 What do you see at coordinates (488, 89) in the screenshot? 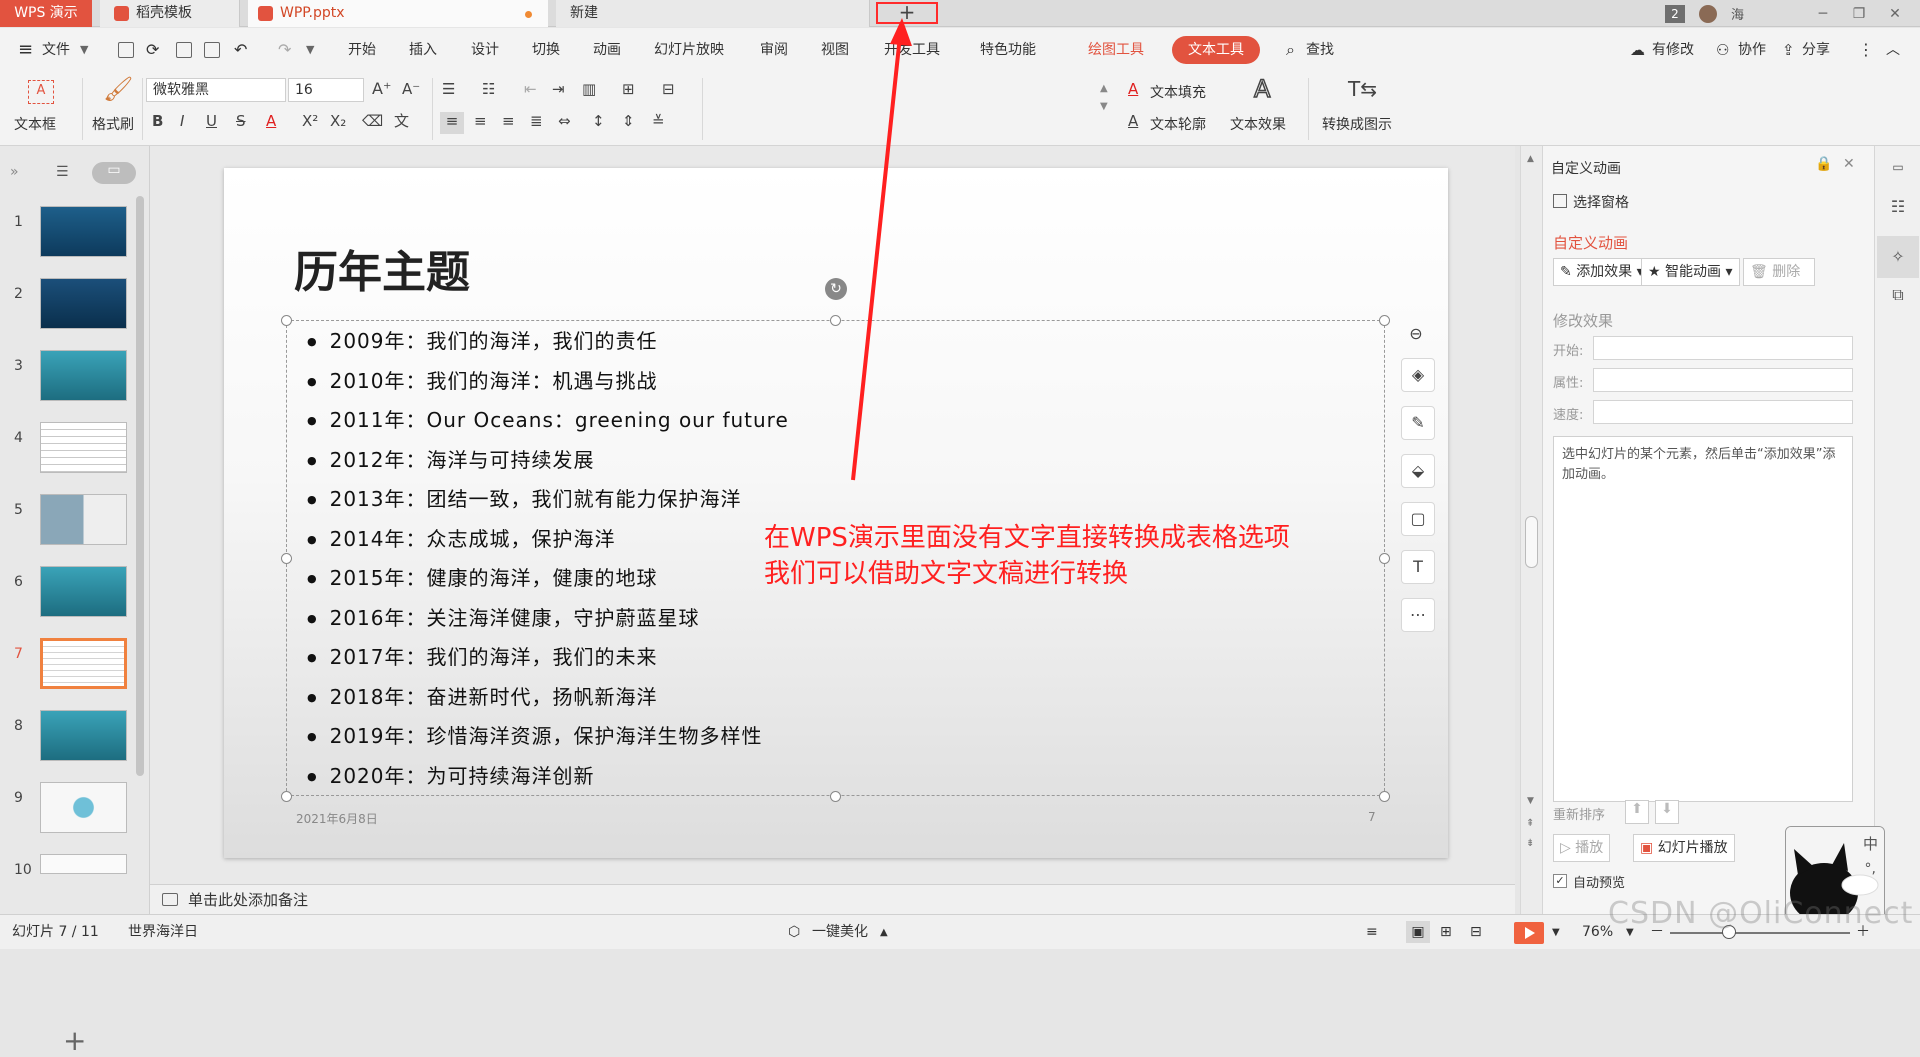
I see `numbered-list-icon: ☷` at bounding box center [488, 89].